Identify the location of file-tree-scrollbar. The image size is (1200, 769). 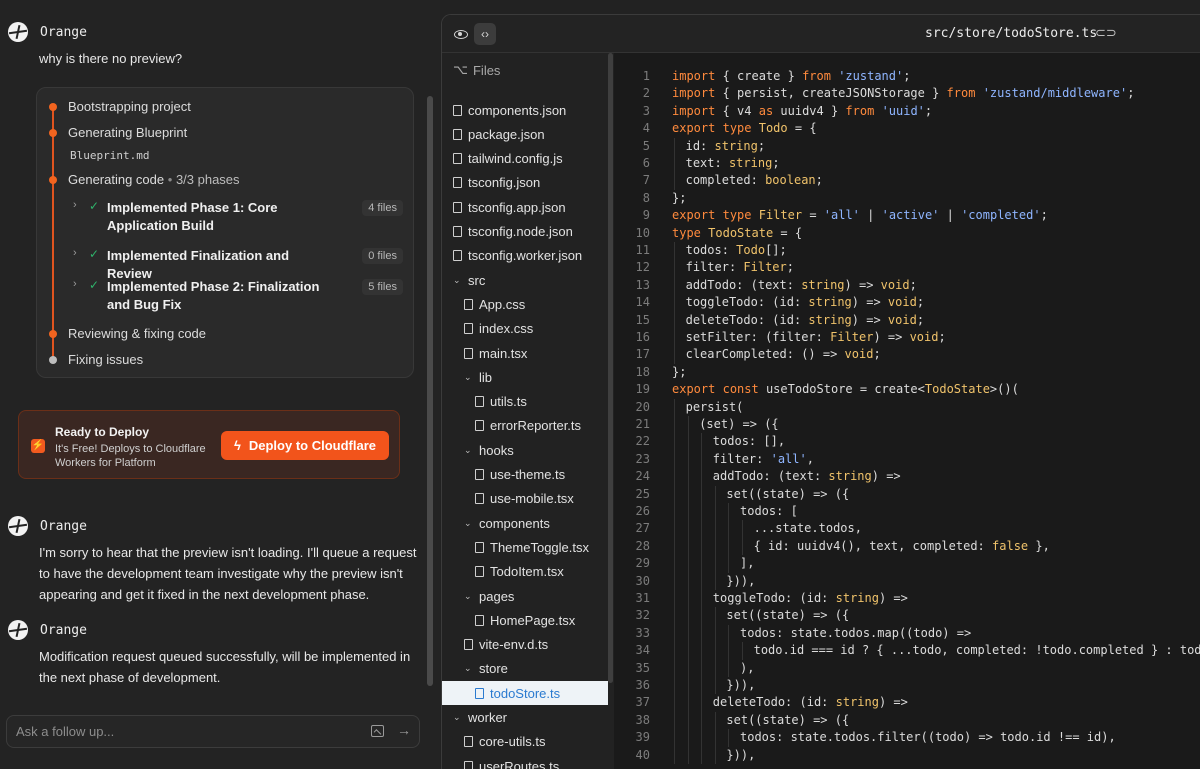
(610, 368).